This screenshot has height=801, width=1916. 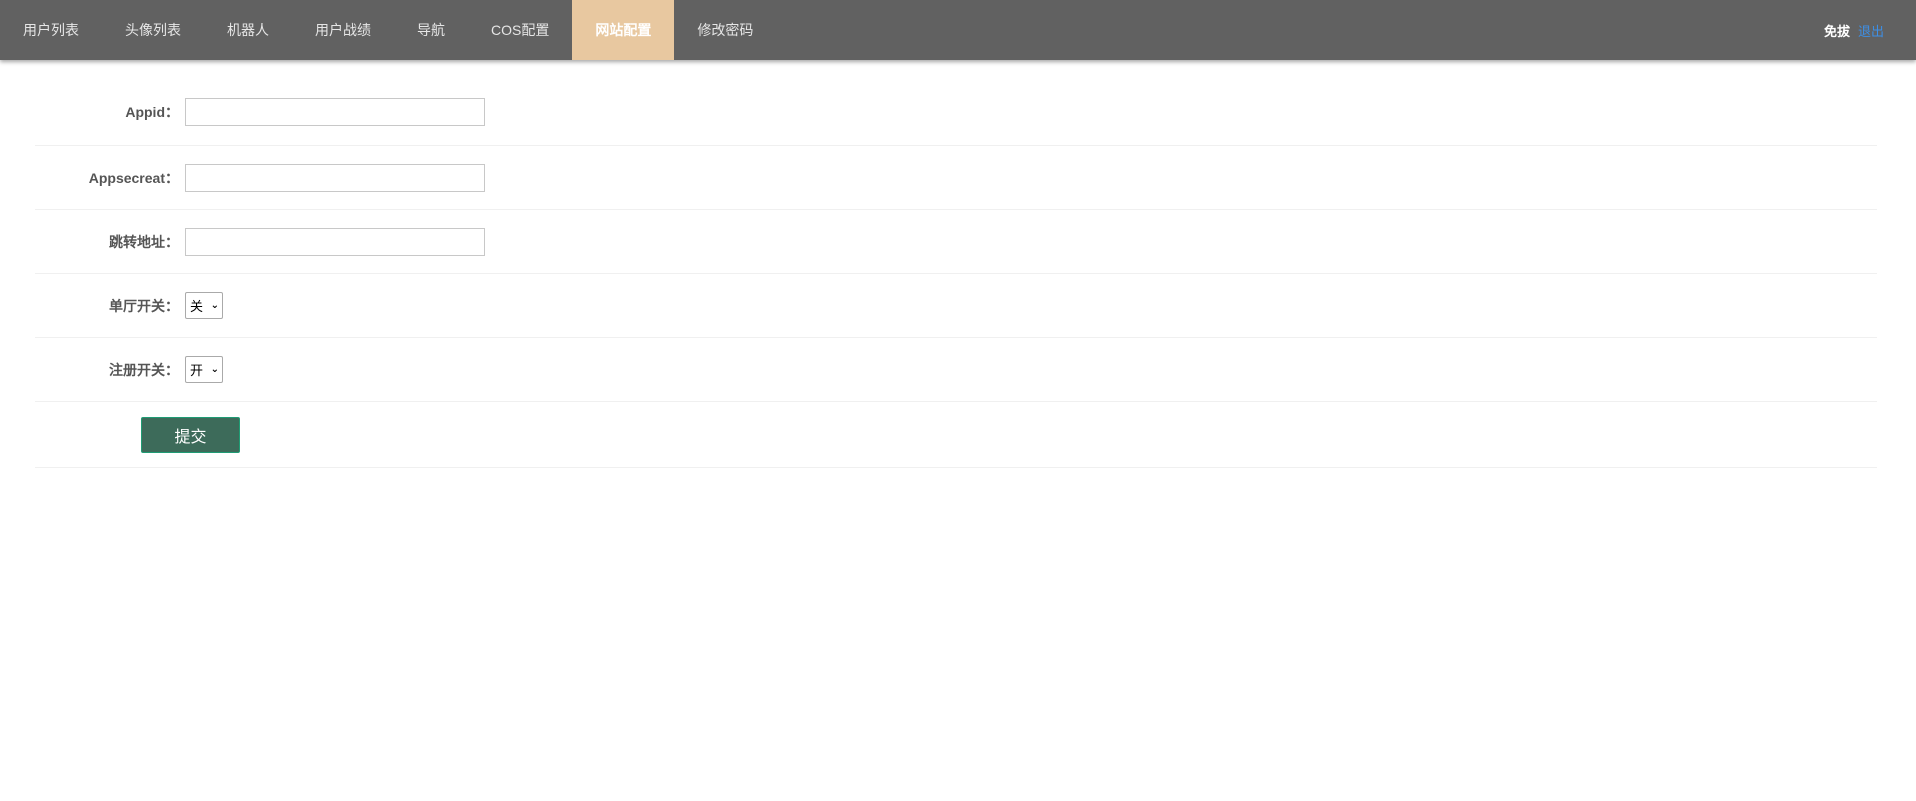 What do you see at coordinates (51, 30) in the screenshot?
I see `nav-item-user-list: 用户列表` at bounding box center [51, 30].